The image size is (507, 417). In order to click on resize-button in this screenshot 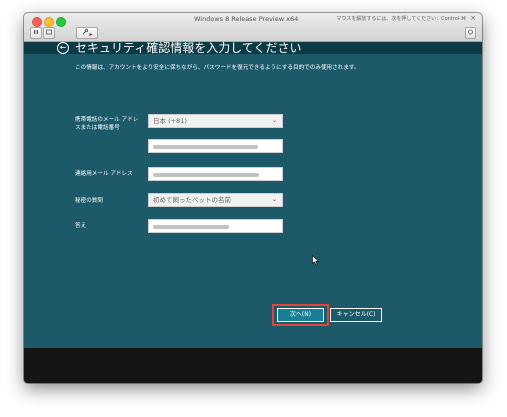, I will do `click(470, 33)`.